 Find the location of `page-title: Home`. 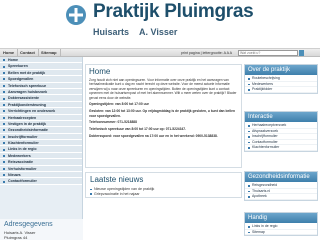

page-title: Home is located at coordinates (100, 71).